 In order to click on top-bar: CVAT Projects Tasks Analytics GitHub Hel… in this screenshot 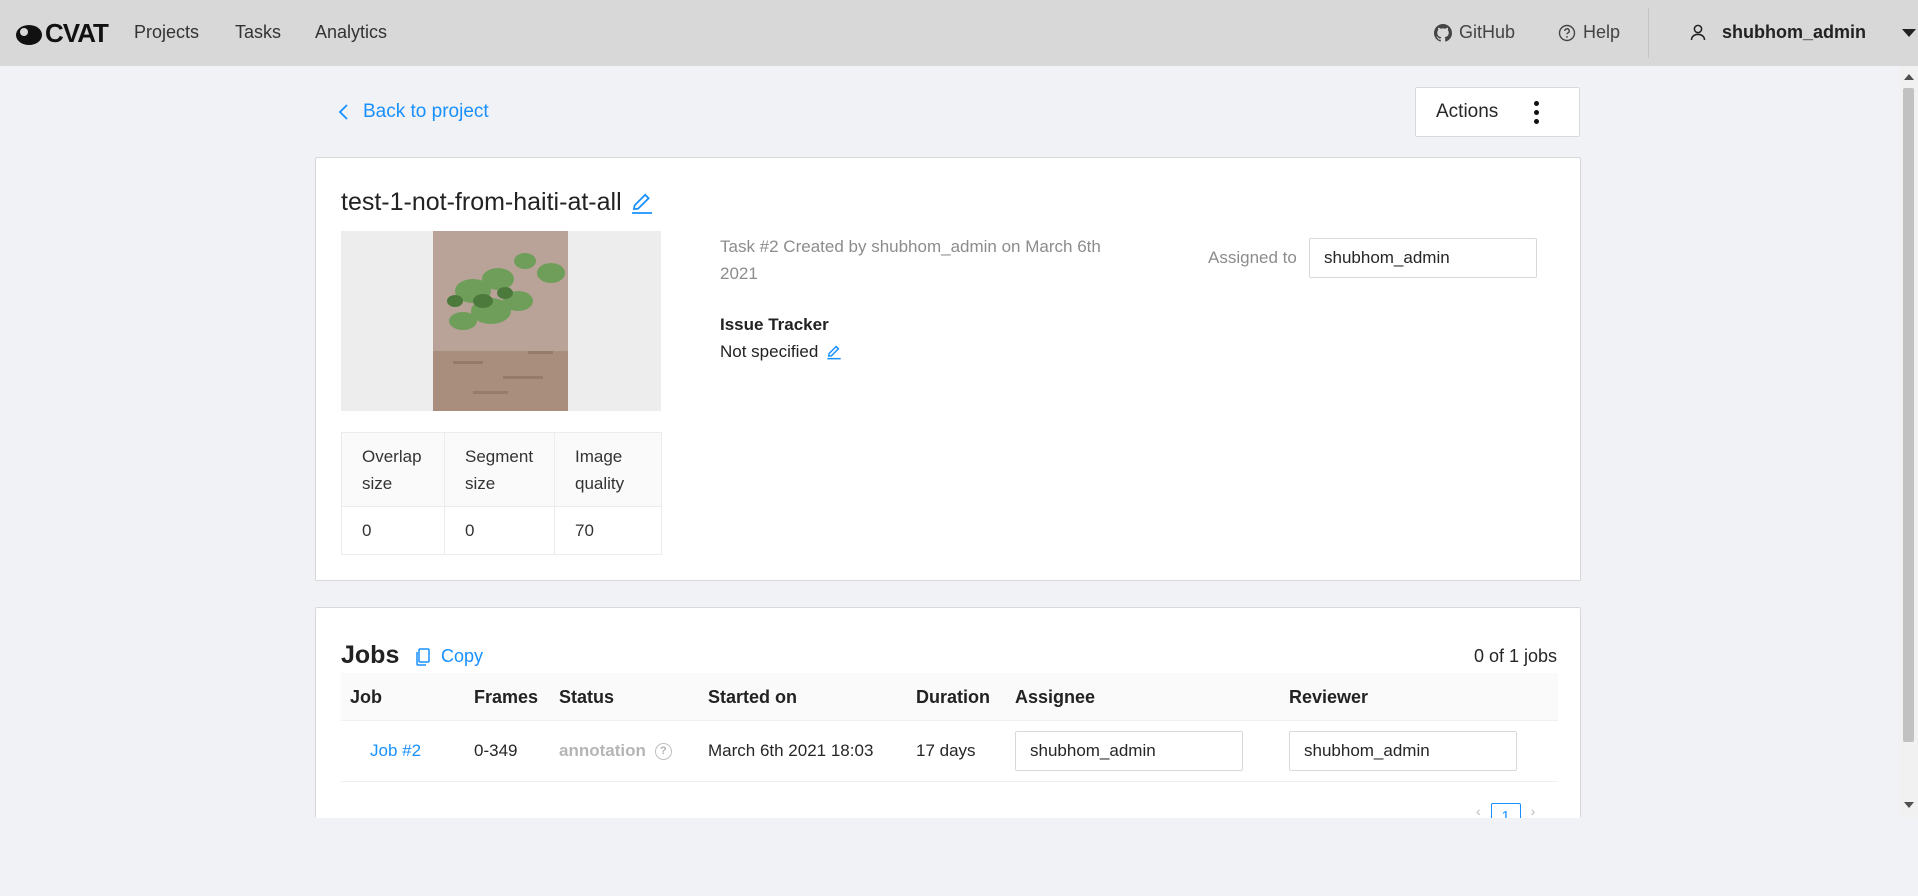, I will do `click(959, 33)`.